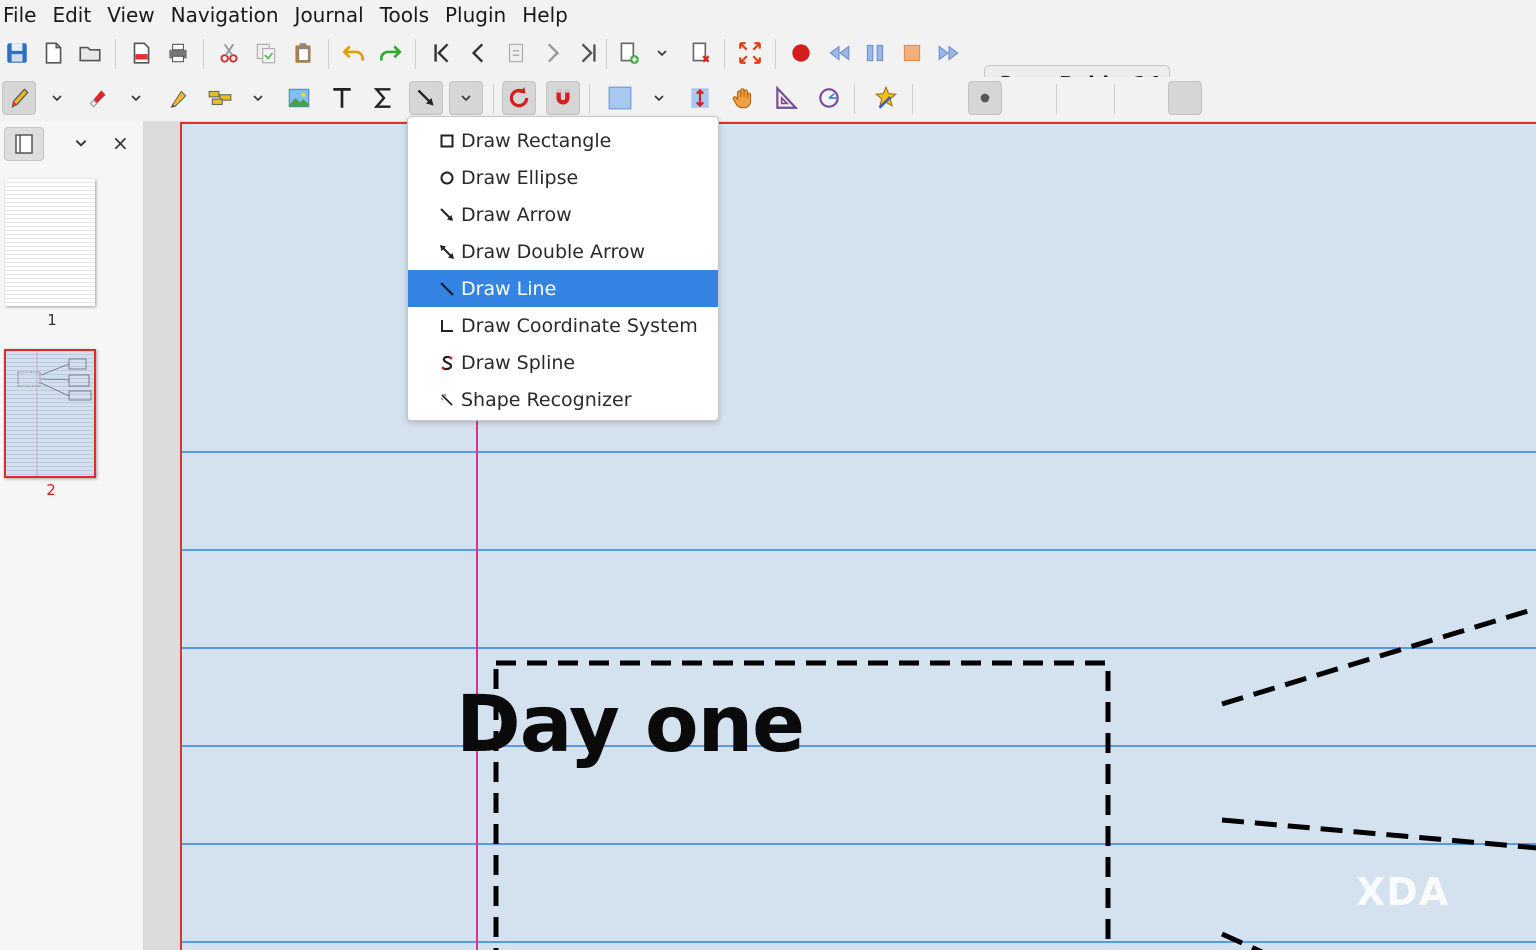  What do you see at coordinates (750, 53) in the screenshot?
I see `fullscreen-icon` at bounding box center [750, 53].